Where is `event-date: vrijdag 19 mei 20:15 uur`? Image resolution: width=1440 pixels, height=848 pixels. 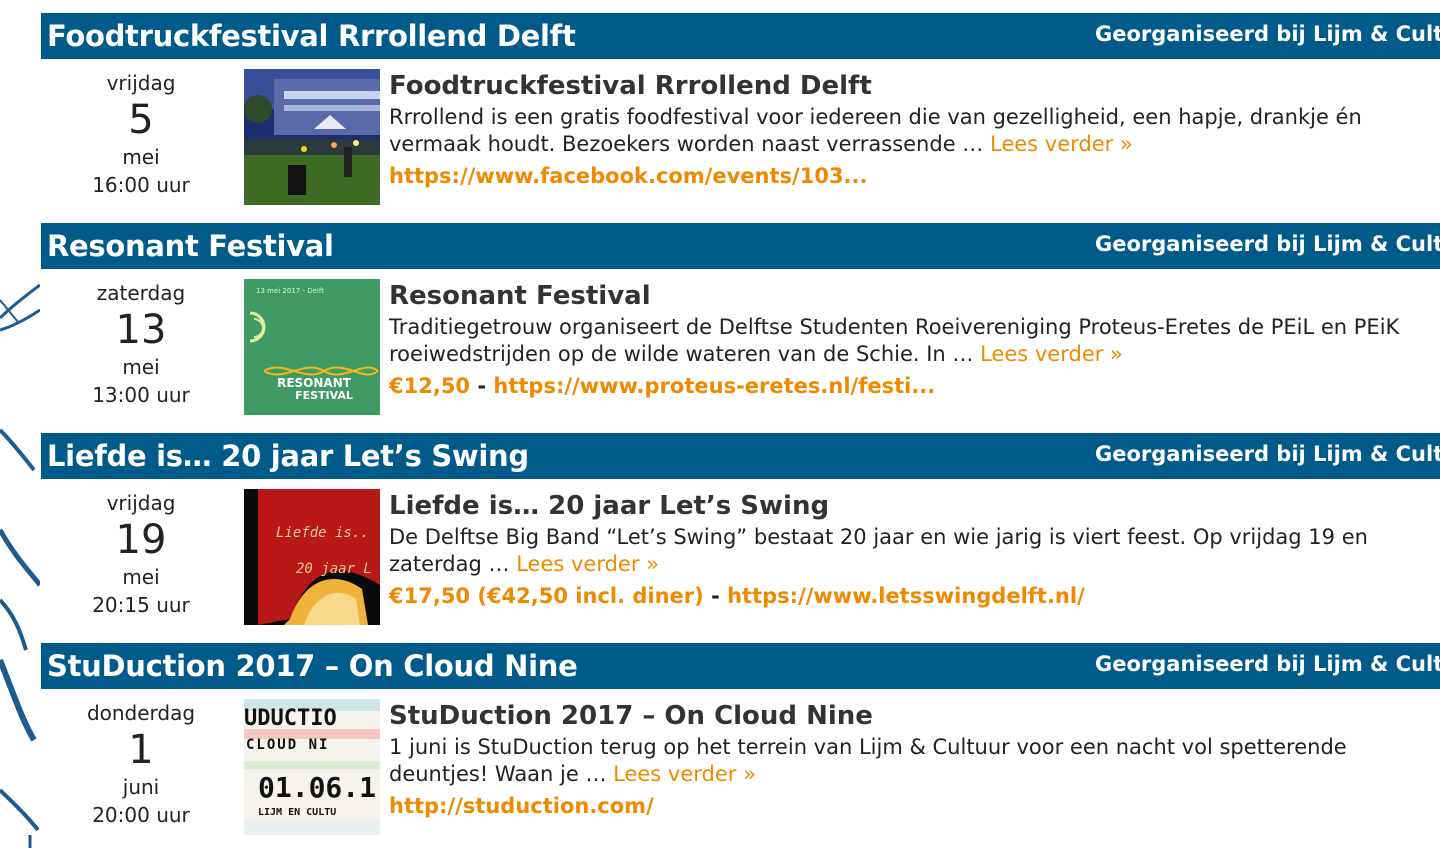 event-date: vrijdag 19 mei 20:15 uur is located at coordinates (141, 554).